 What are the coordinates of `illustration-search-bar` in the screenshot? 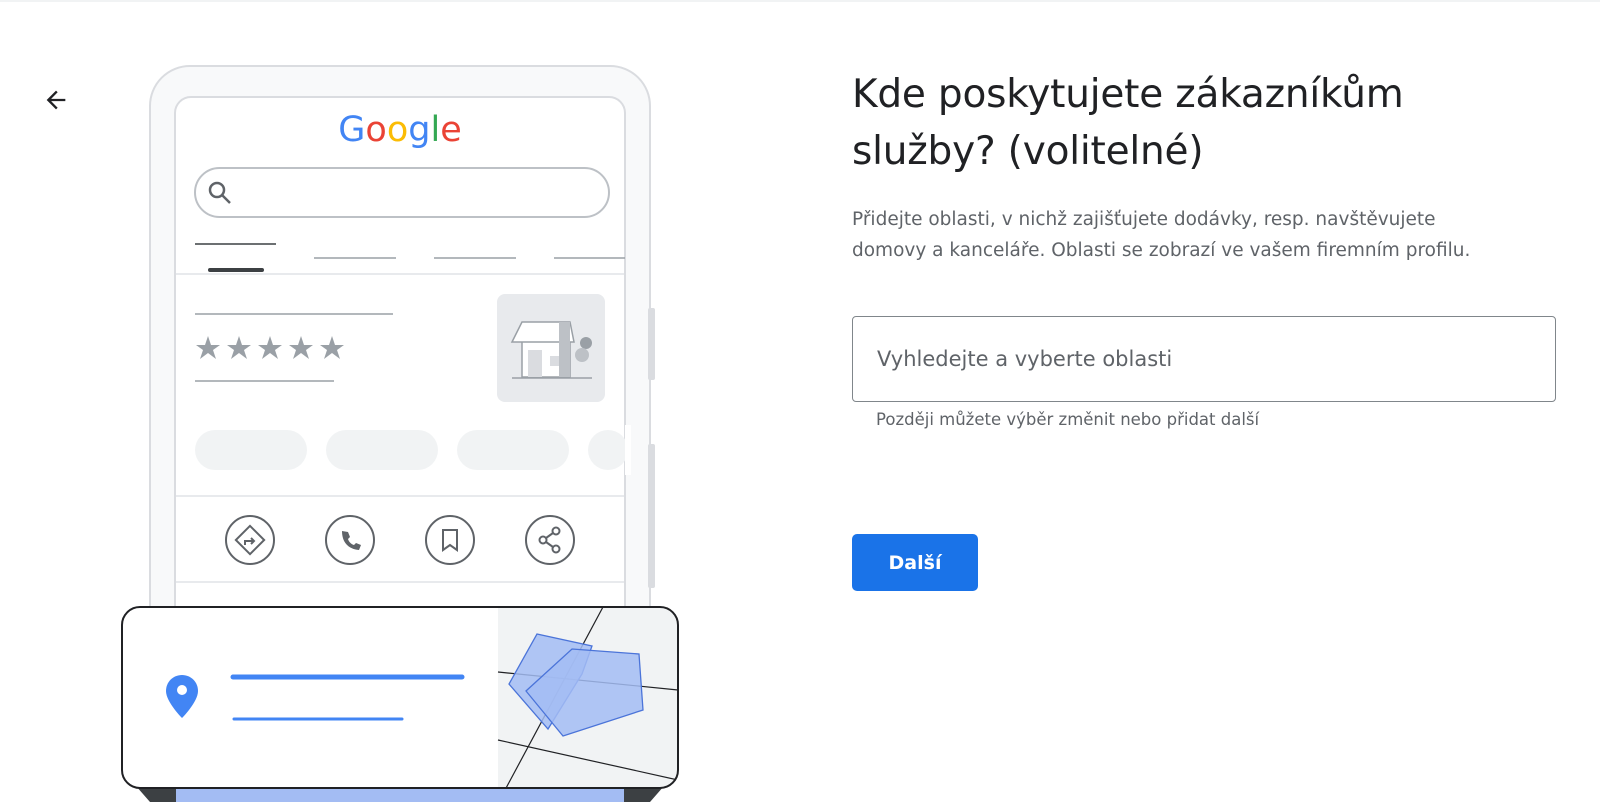 It's located at (402, 192).